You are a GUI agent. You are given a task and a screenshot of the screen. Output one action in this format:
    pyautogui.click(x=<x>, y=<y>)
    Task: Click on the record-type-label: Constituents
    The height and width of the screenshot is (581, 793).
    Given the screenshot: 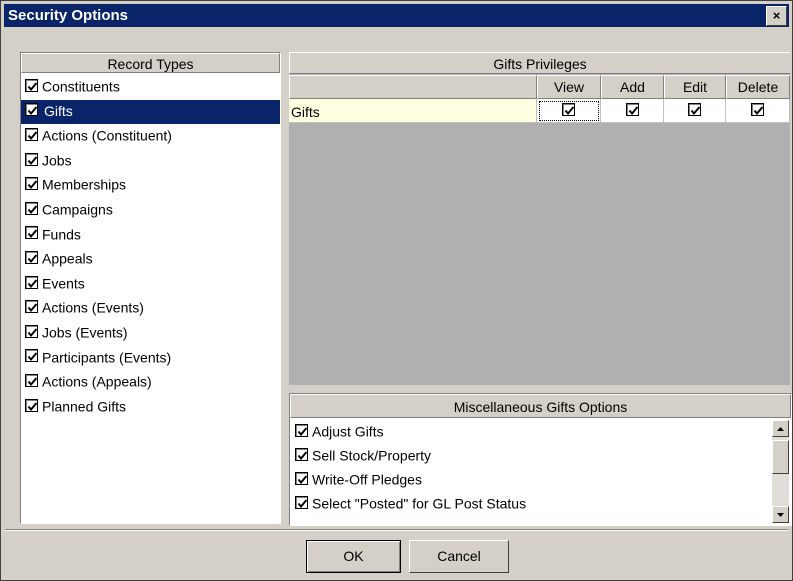 What is the action you would take?
    pyautogui.click(x=81, y=86)
    